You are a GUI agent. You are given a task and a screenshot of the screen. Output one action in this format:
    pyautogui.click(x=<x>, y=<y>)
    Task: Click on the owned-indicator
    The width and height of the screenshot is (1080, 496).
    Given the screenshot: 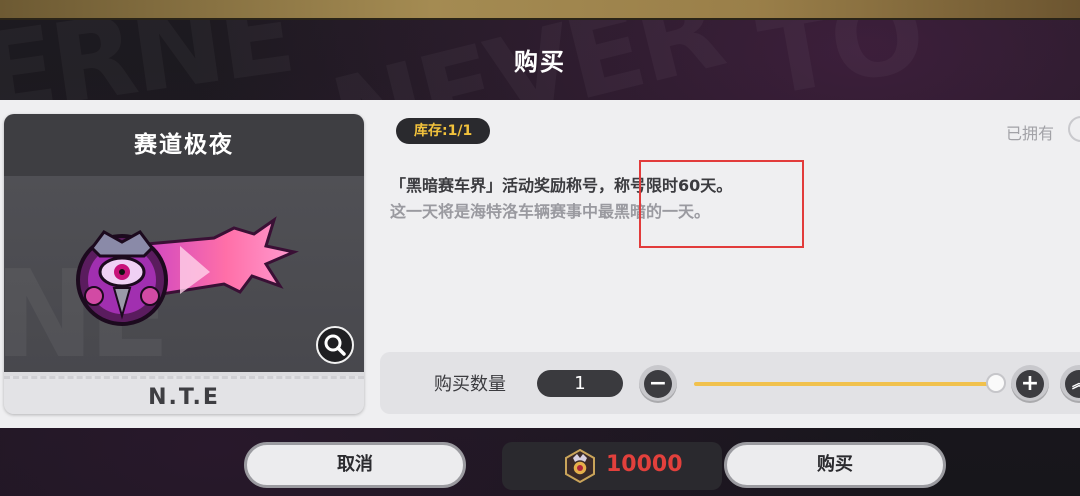 What is the action you would take?
    pyautogui.click(x=1074, y=129)
    